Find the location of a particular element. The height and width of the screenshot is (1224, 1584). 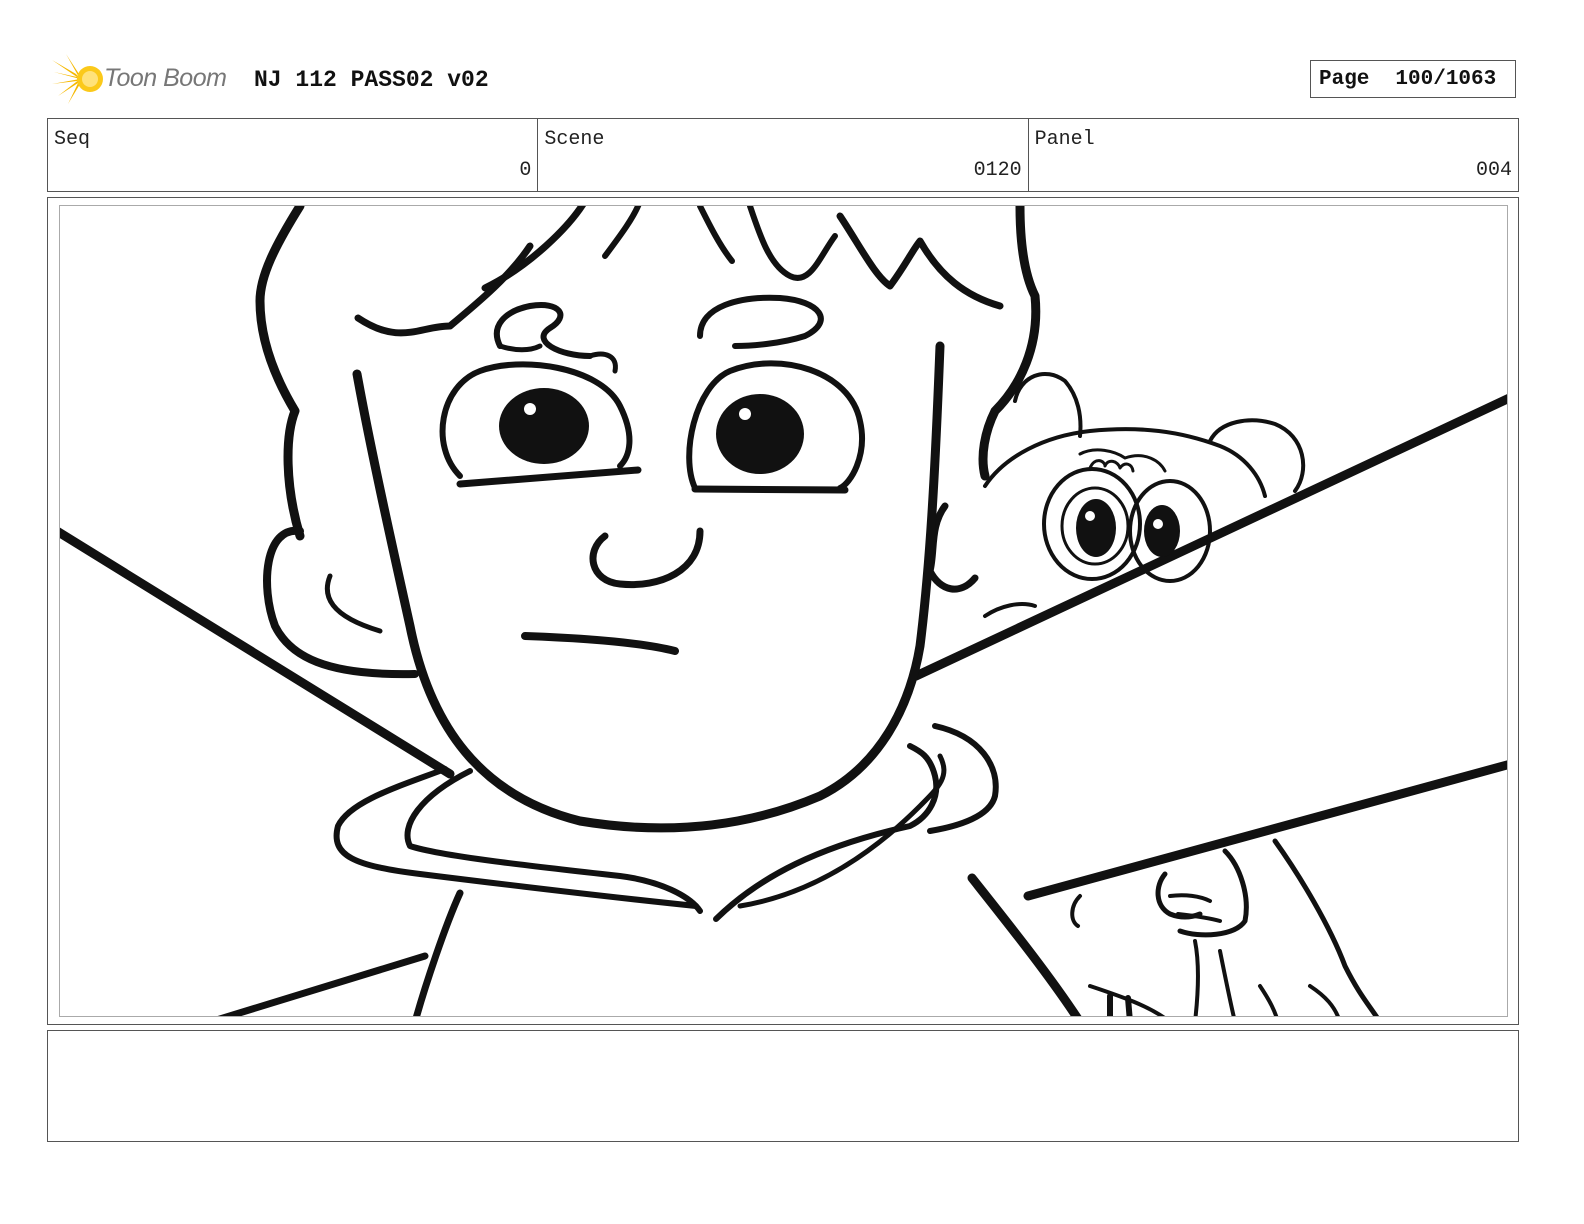

scene-cell: Scene 0120 is located at coordinates (783, 155).